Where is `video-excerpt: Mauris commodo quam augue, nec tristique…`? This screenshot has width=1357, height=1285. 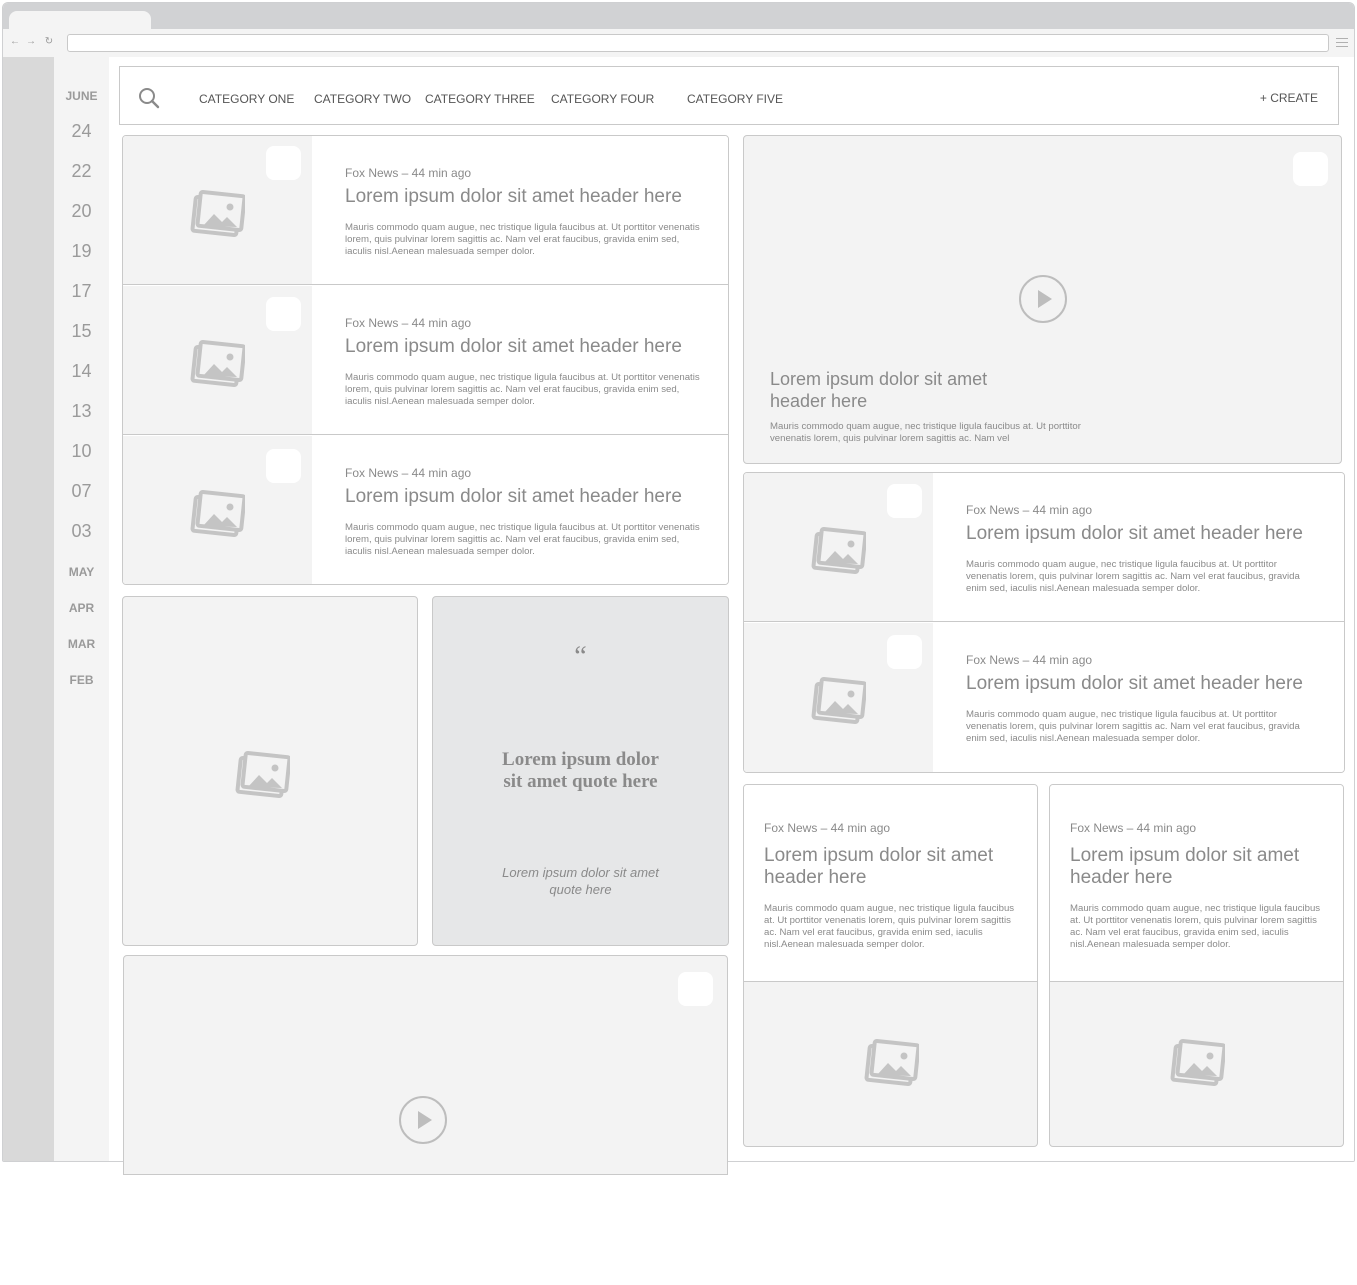 video-excerpt: Mauris commodo quam augue, nec tristique… is located at coordinates (925, 432).